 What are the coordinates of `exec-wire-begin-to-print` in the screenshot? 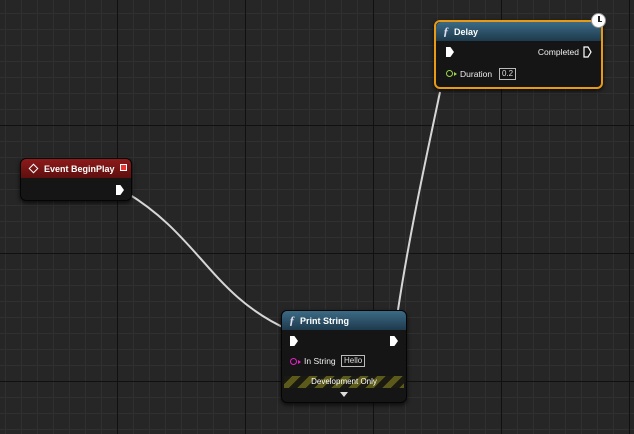 It's located at (205, 260).